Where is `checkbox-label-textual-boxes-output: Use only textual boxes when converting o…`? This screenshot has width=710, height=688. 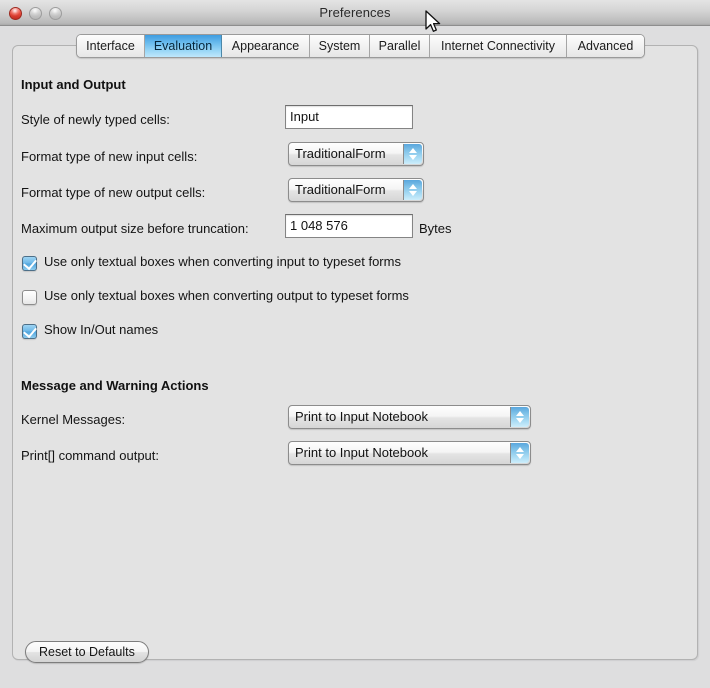 checkbox-label-textual-boxes-output: Use only textual boxes when converting o… is located at coordinates (226, 295).